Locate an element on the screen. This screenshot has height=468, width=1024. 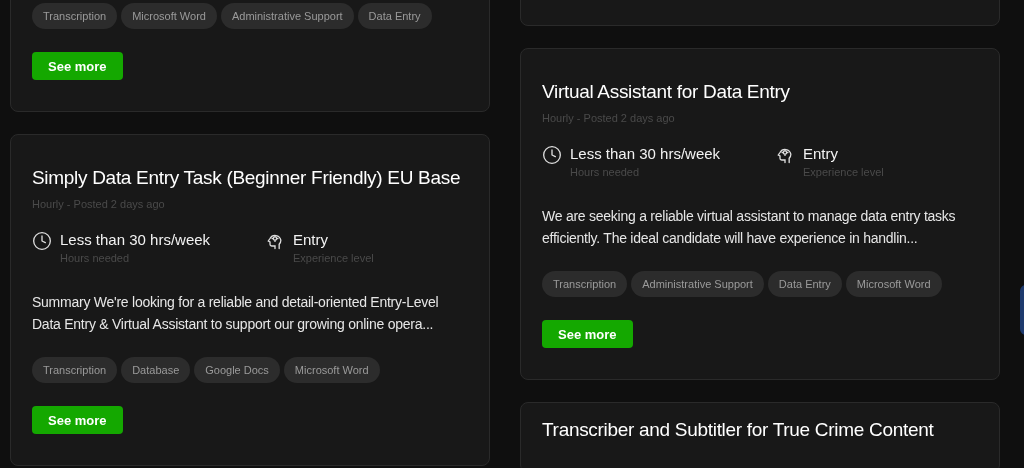
skill-tag: Google Docs is located at coordinates (237, 370).